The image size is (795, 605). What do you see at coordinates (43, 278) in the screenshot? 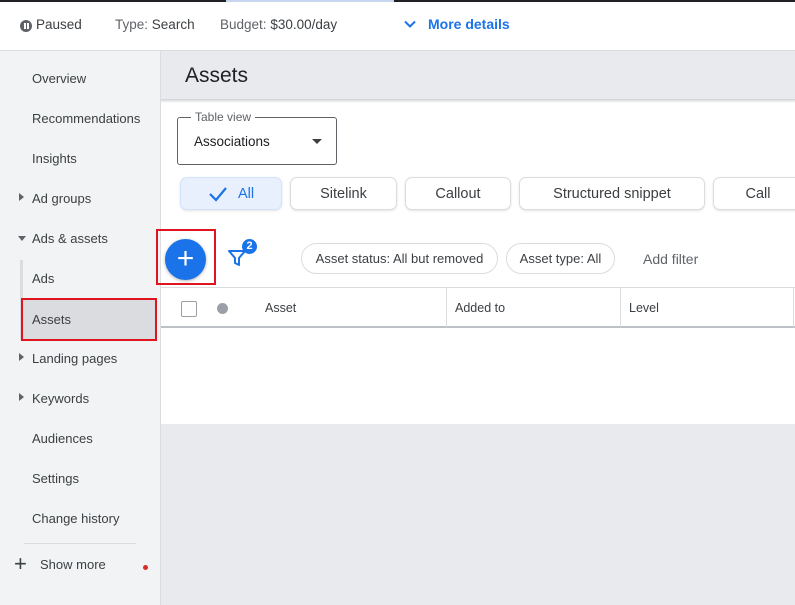
I see `sidebar-item-label: Ads` at bounding box center [43, 278].